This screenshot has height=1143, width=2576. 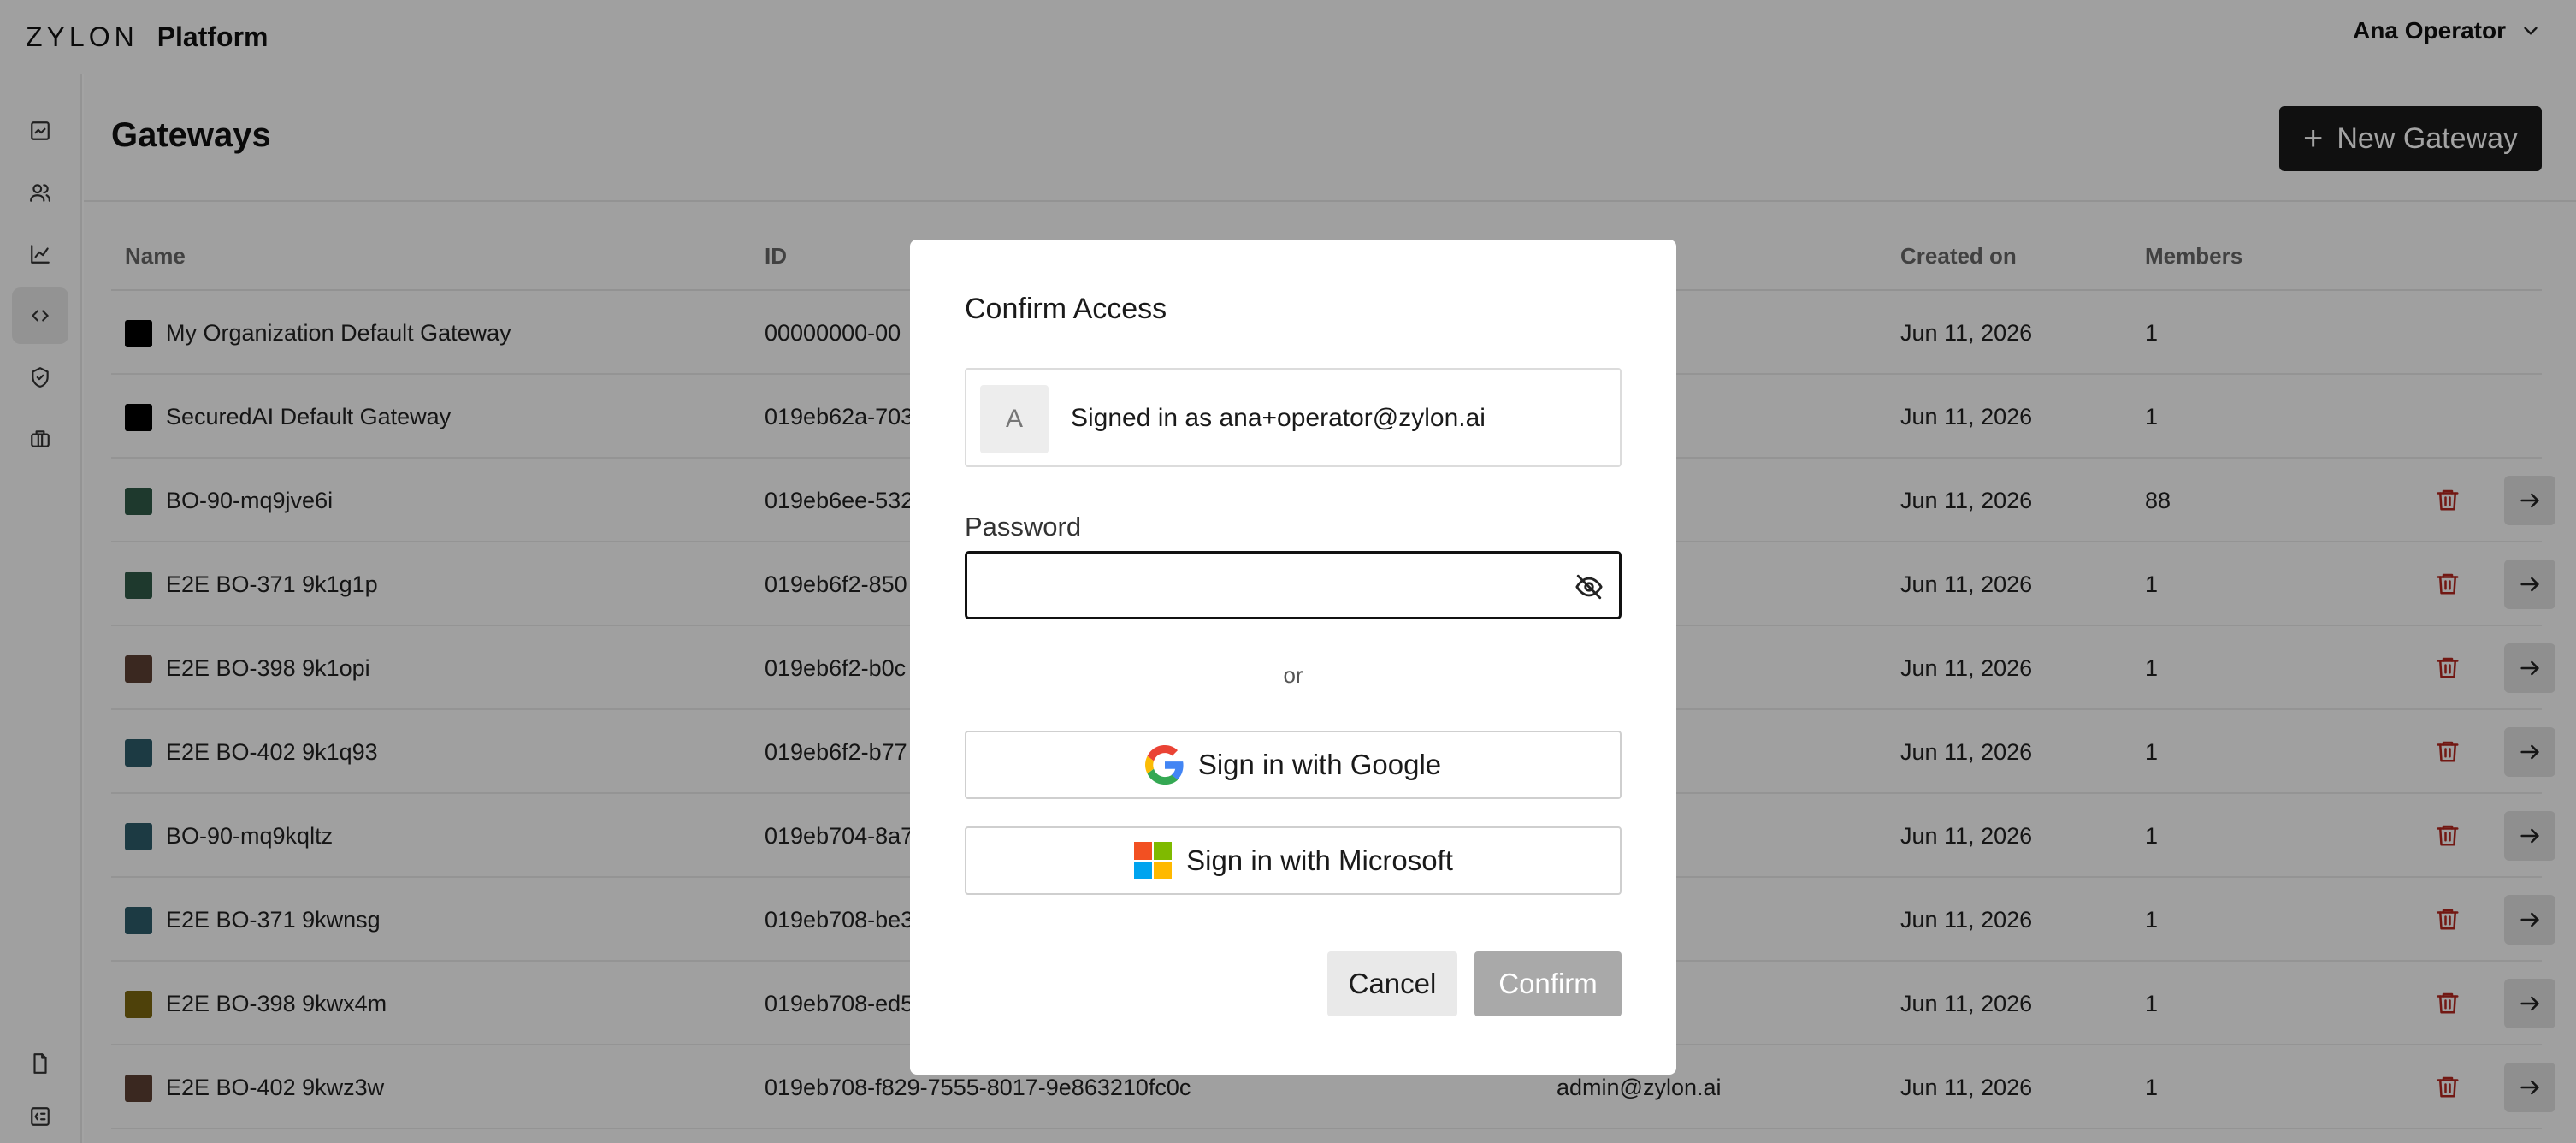 What do you see at coordinates (1153, 860) in the screenshot?
I see `microsoft-icon` at bounding box center [1153, 860].